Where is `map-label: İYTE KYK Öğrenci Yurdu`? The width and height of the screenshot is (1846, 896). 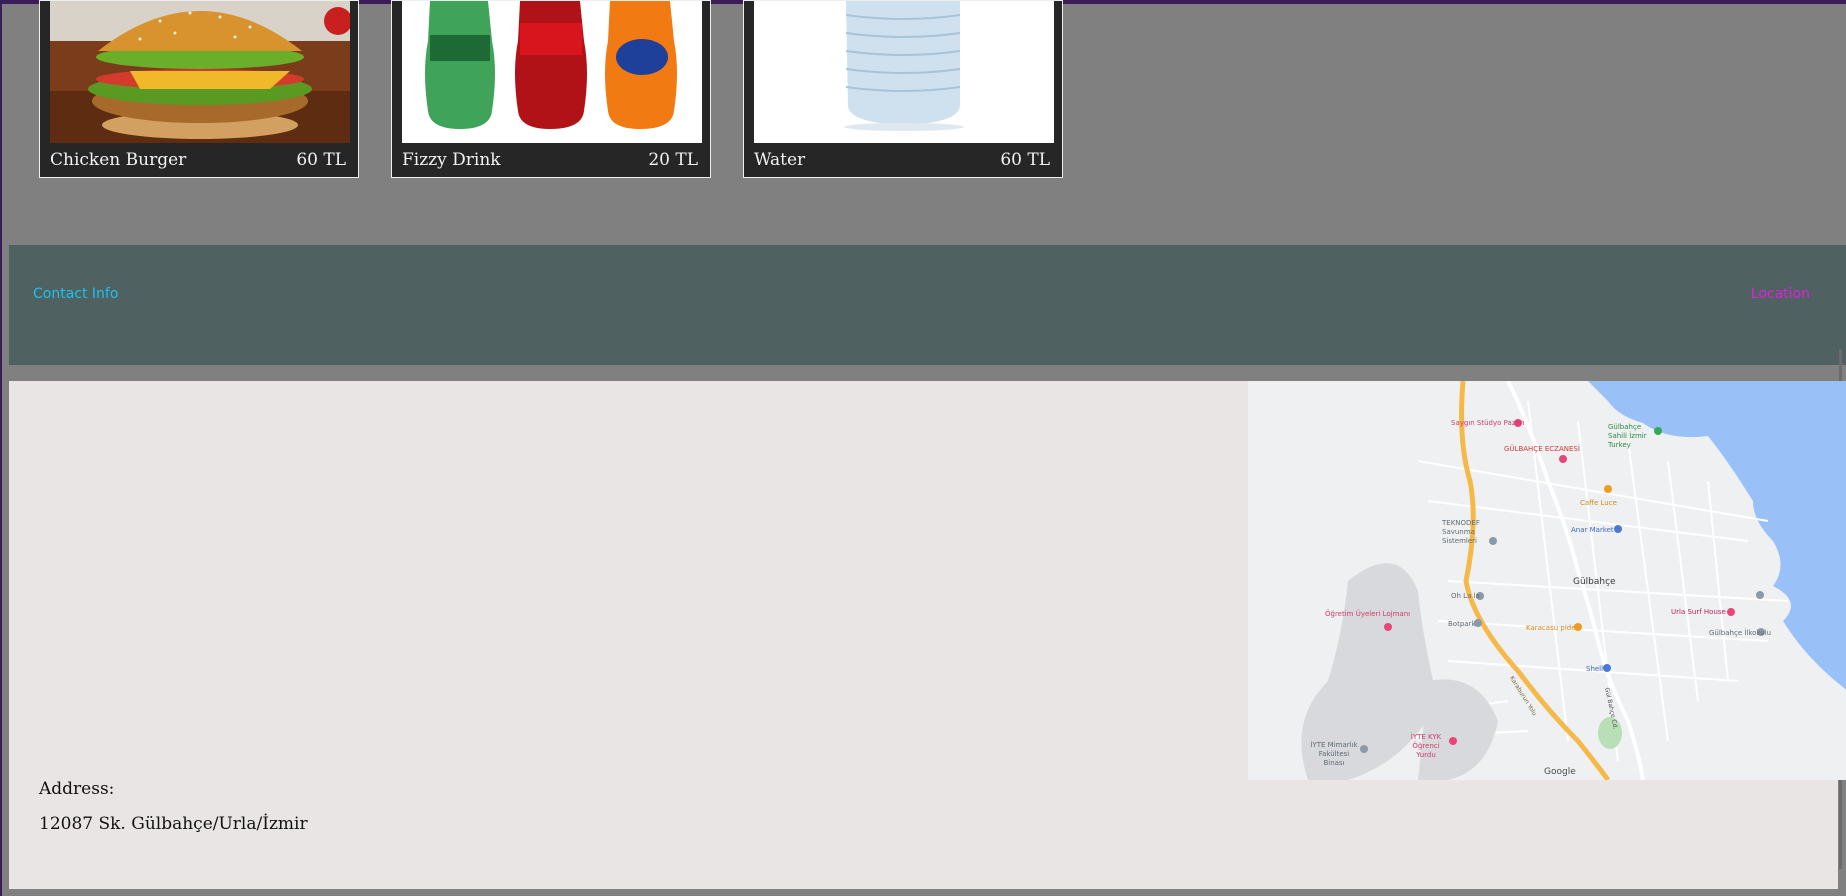 map-label: İYTE KYK Öğrenci Yurdu is located at coordinates (1426, 746).